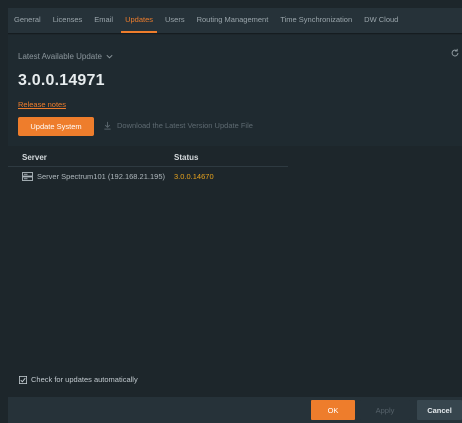 This screenshot has height=423, width=462. Describe the element at coordinates (235, 410) in the screenshot. I see `dialog-footer: OK Apply Cancel` at that location.